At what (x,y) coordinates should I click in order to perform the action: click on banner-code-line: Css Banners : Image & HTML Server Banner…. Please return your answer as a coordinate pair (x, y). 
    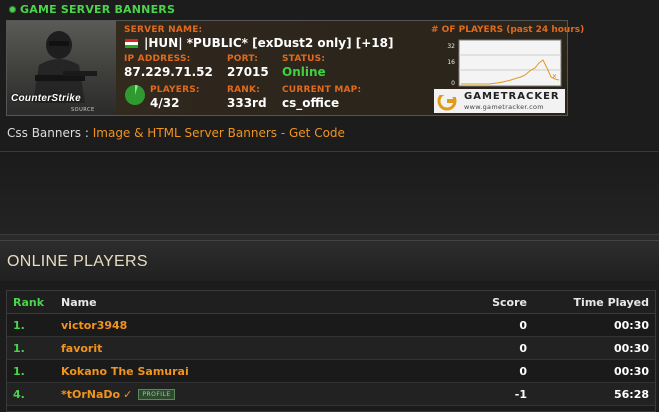
    Looking at the image, I should click on (176, 133).